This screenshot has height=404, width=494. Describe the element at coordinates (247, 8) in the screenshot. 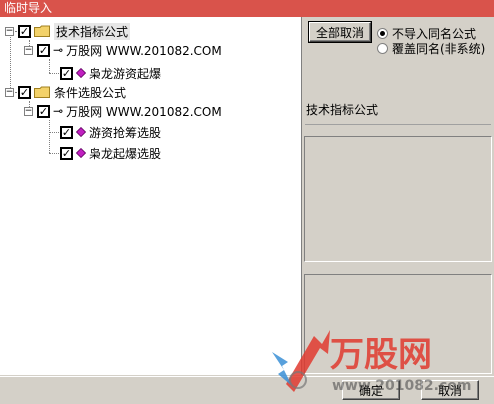

I see `window-title: 临时导入` at that location.